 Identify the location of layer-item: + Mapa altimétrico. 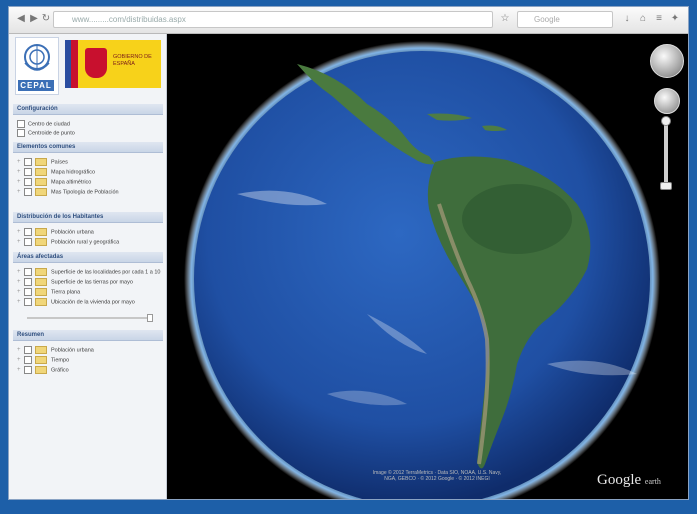
(91, 182).